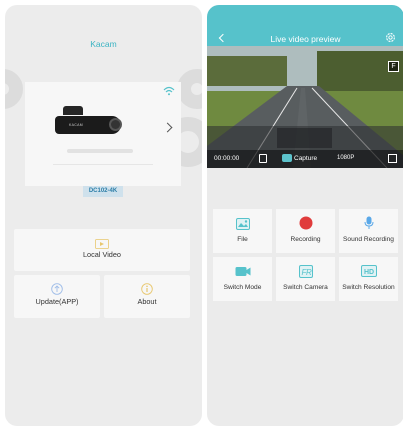 Image resolution: width=403 pixels, height=430 pixels. What do you see at coordinates (101, 254) in the screenshot?
I see `local-video-label: Local Video` at bounding box center [101, 254].